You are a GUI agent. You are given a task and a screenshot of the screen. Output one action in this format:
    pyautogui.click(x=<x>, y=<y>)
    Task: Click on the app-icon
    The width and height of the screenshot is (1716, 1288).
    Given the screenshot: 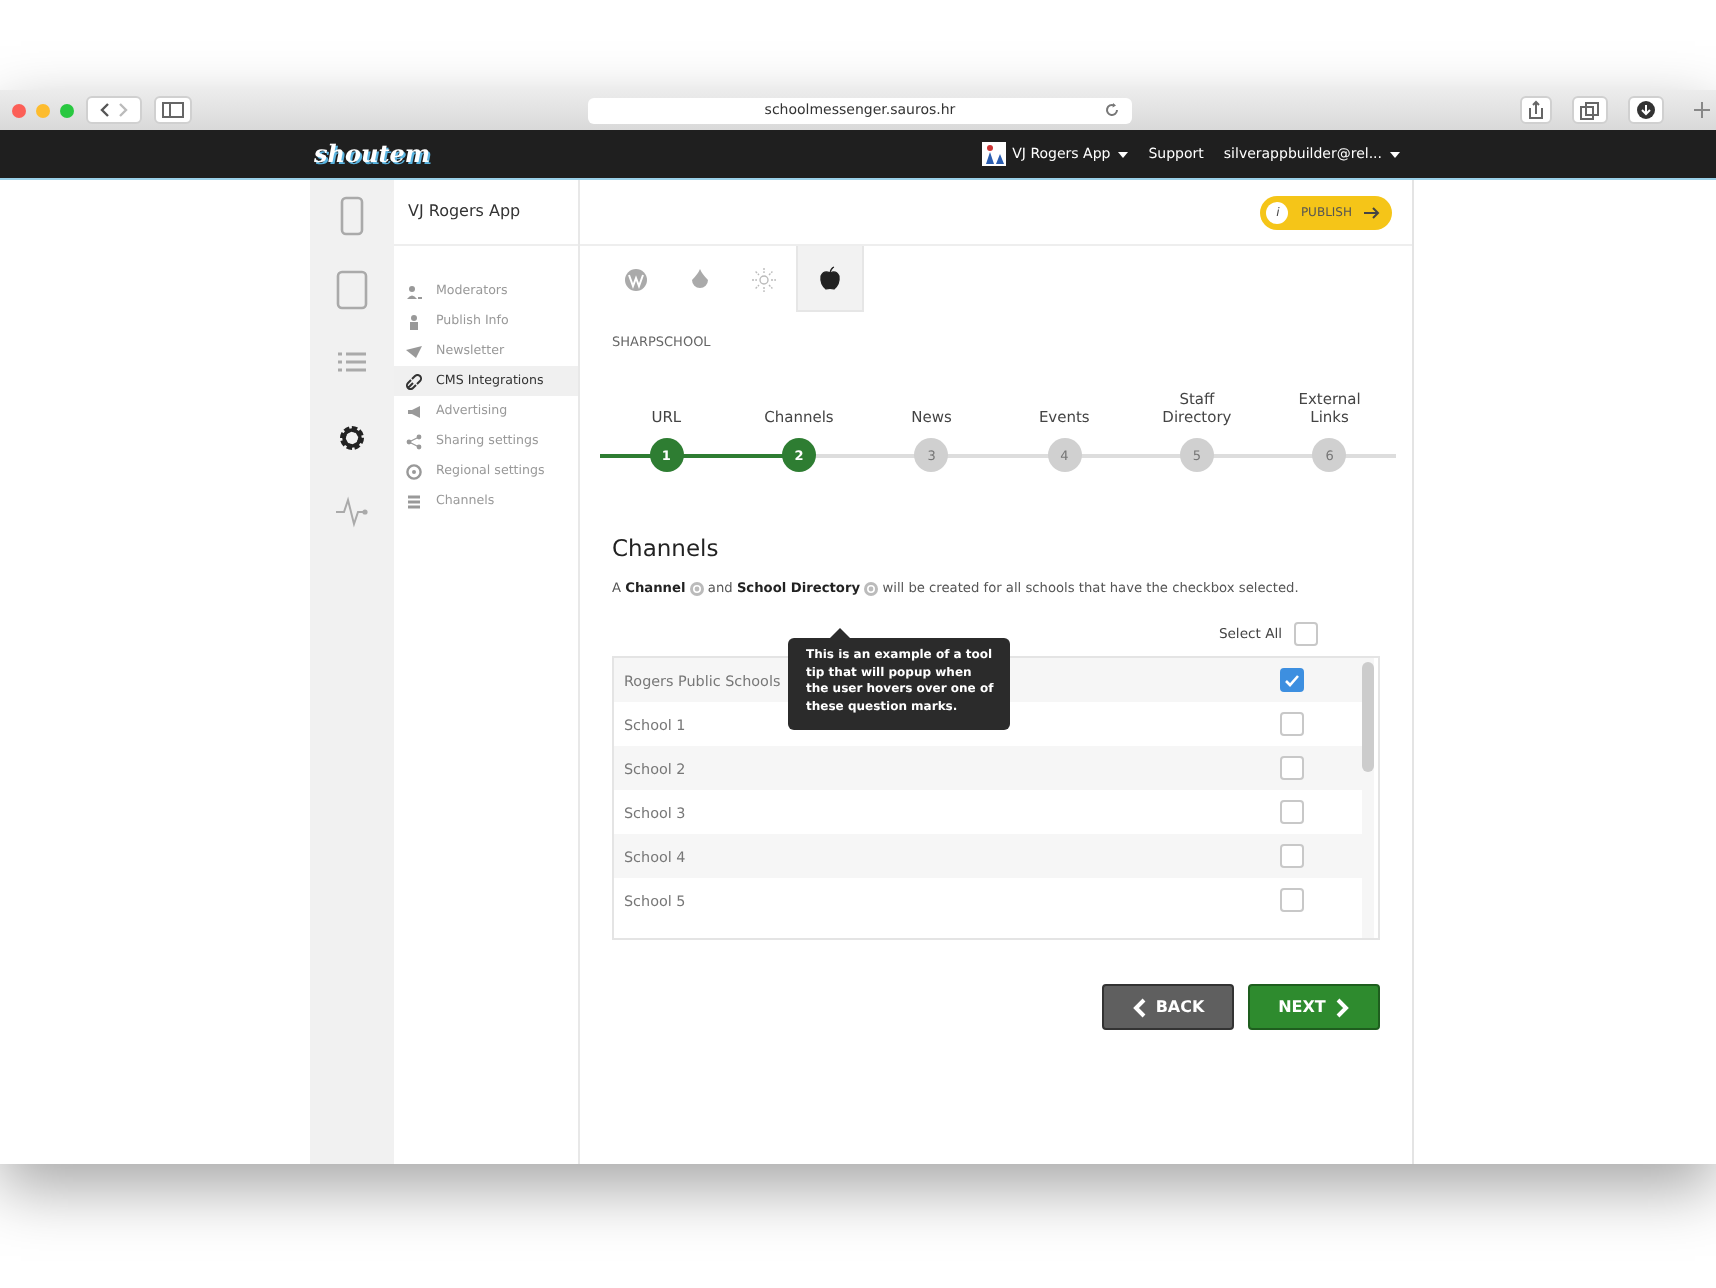 What is the action you would take?
    pyautogui.click(x=994, y=154)
    